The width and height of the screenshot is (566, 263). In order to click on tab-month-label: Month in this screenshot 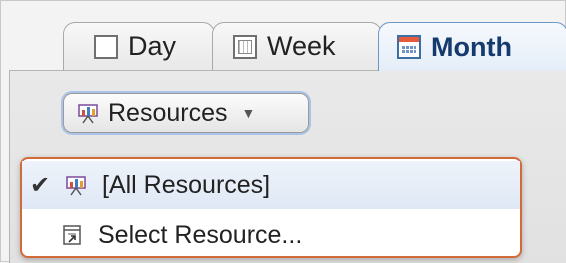, I will do `click(471, 46)`.